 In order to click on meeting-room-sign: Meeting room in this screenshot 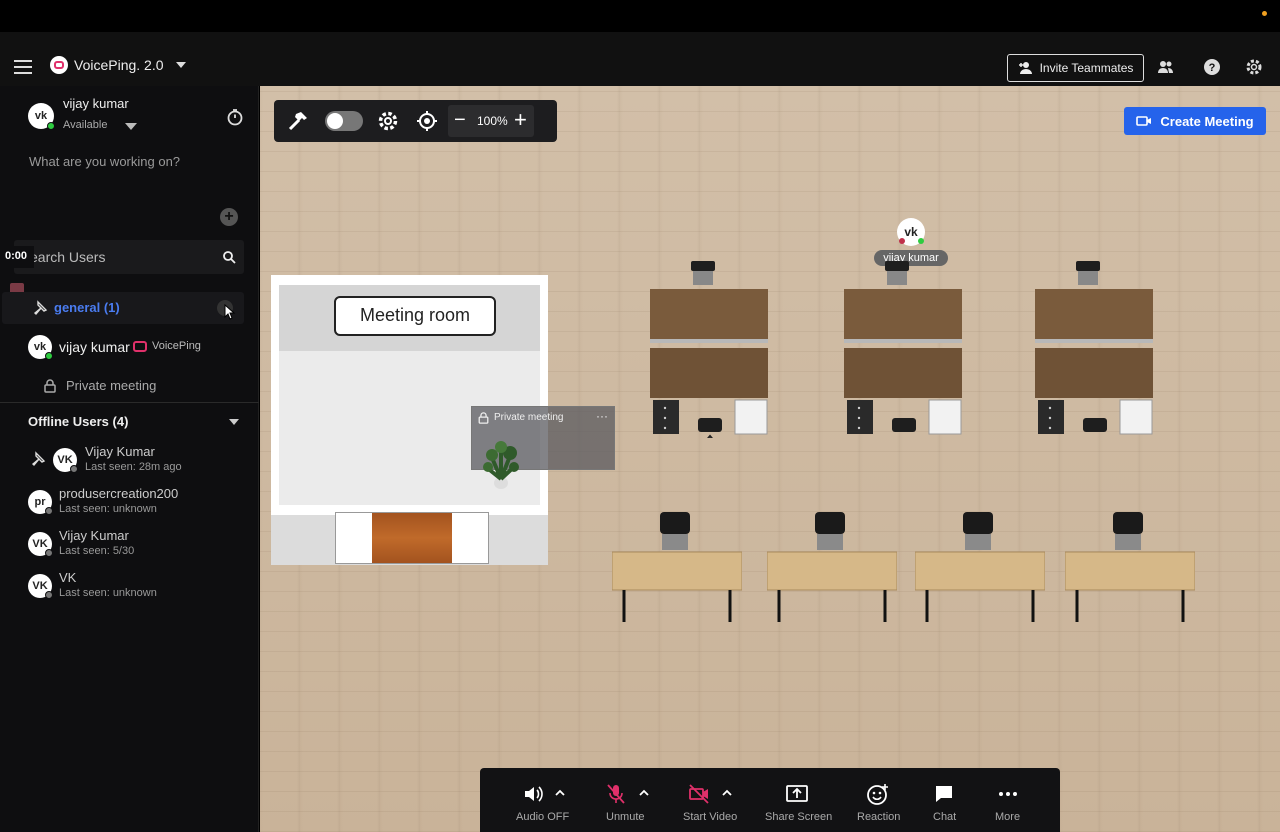, I will do `click(415, 316)`.